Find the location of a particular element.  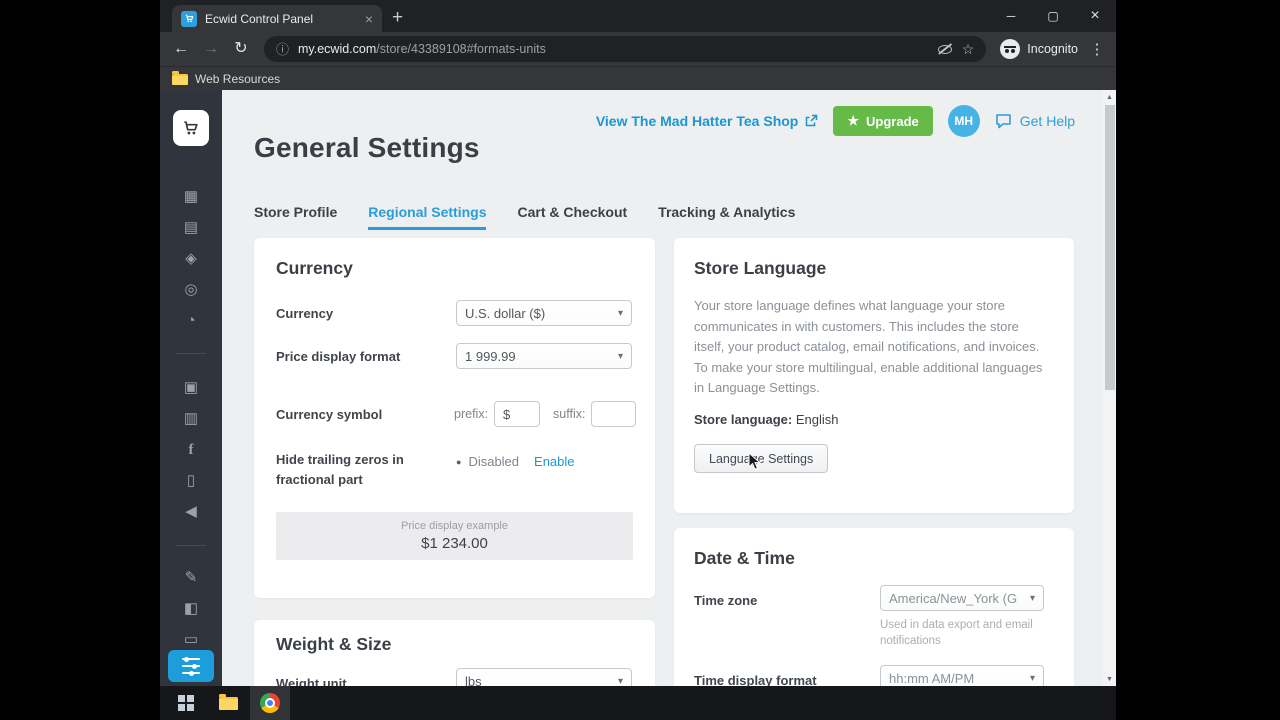

incognito-label: Incognito is located at coordinates (1052, 49).